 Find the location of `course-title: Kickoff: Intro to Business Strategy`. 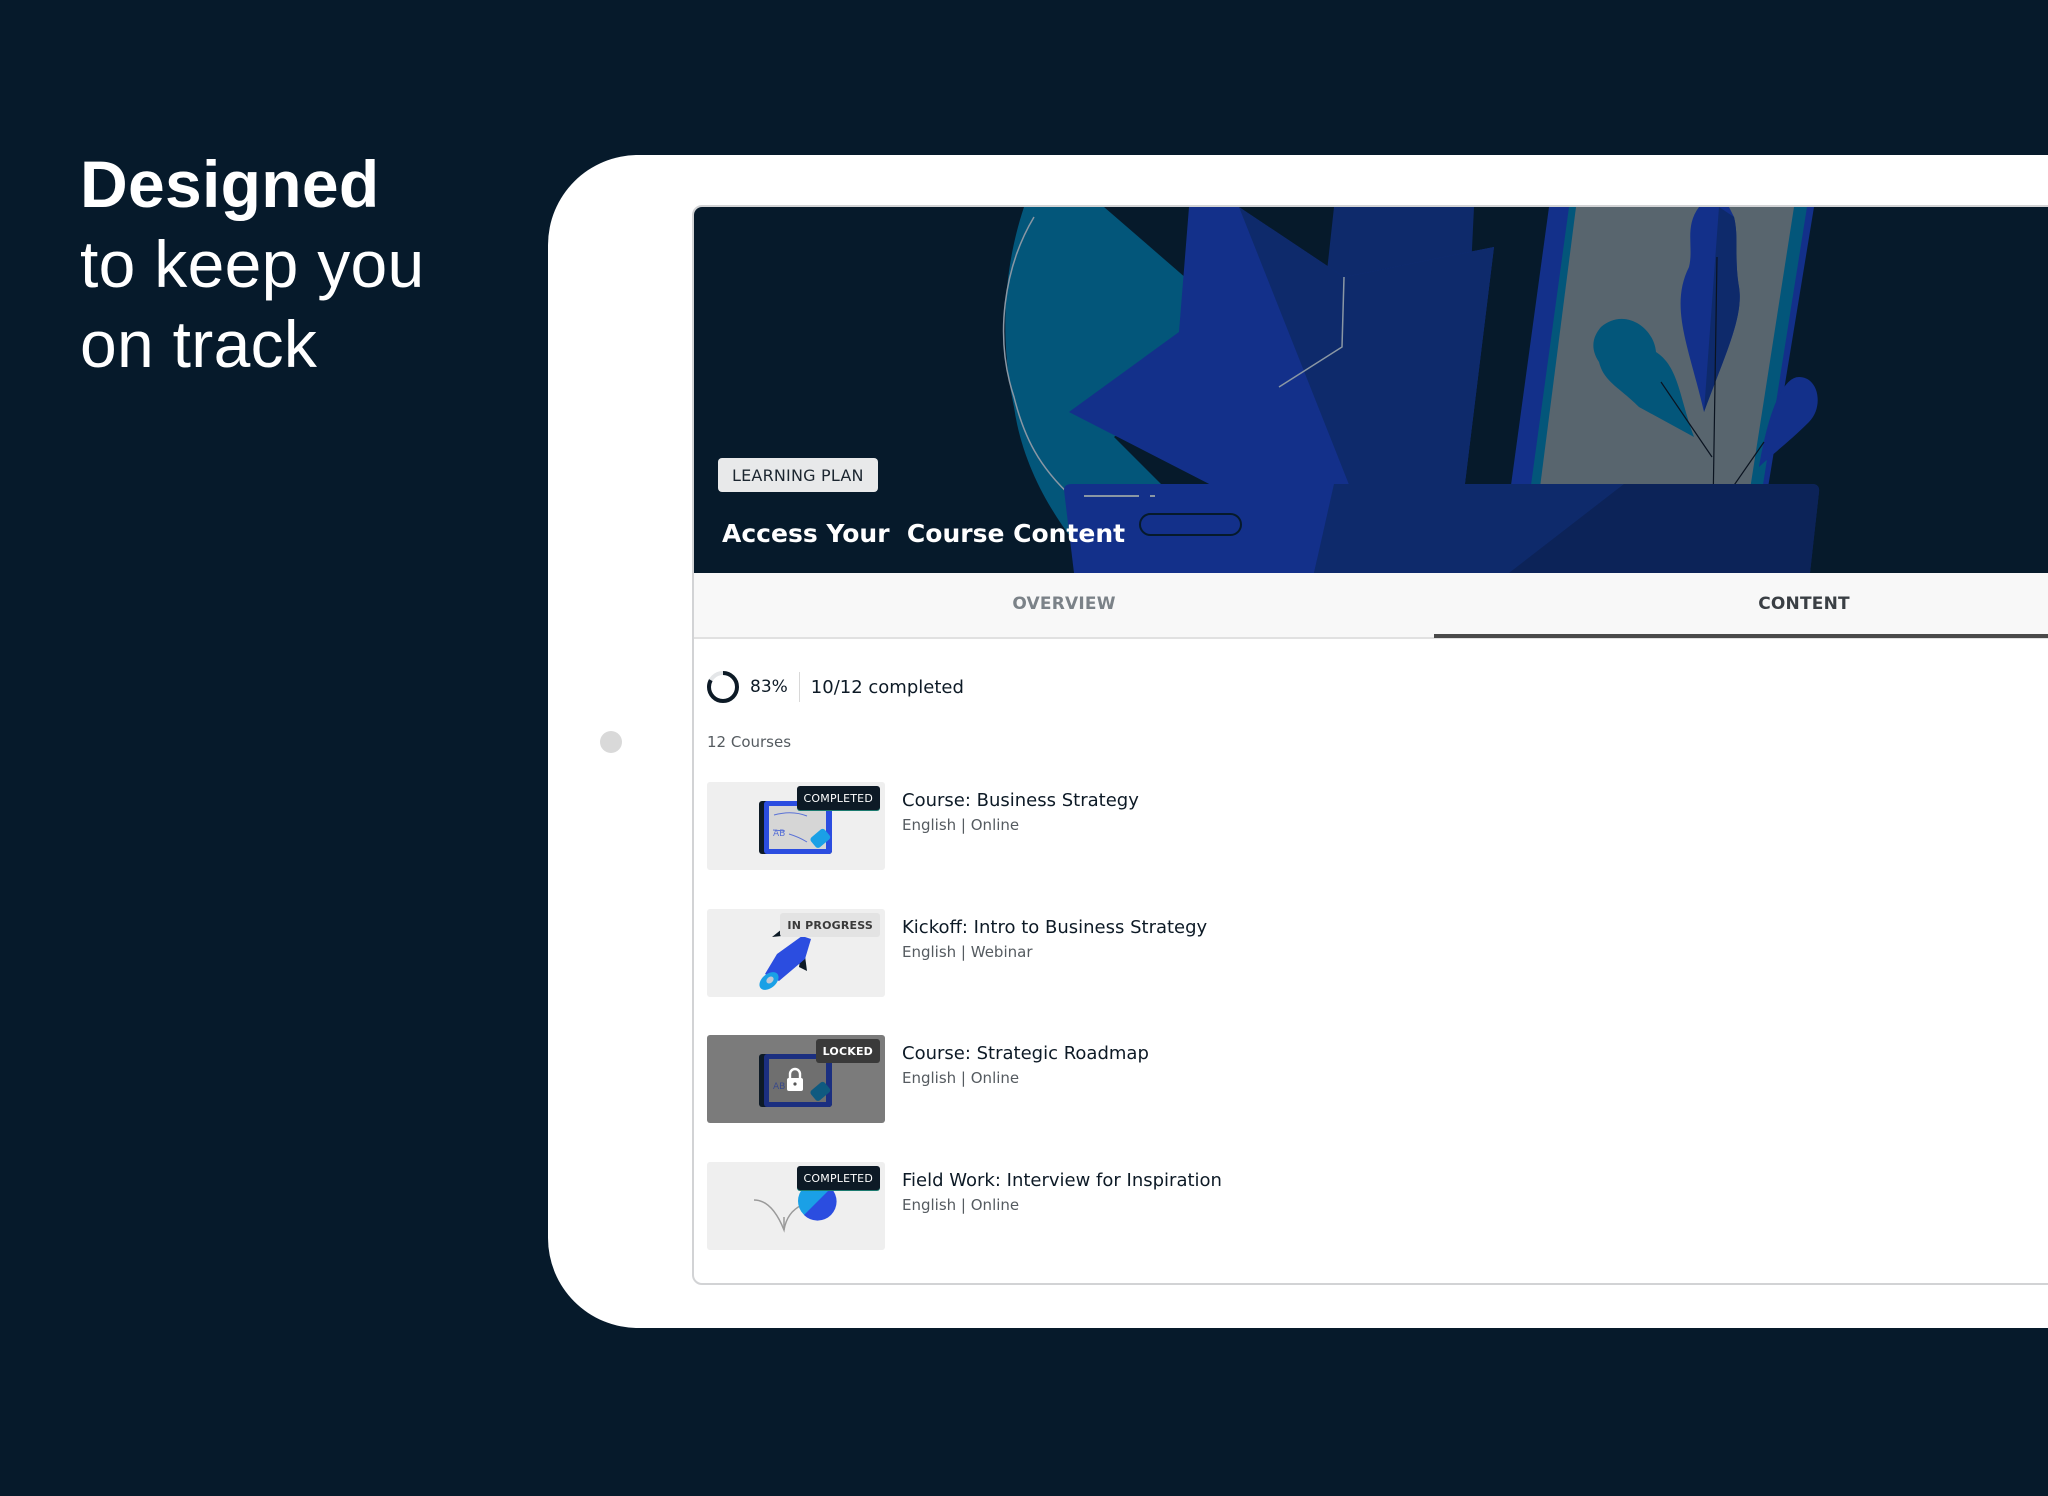

course-title: Kickoff: Intro to Business Strategy is located at coordinates (1054, 927).